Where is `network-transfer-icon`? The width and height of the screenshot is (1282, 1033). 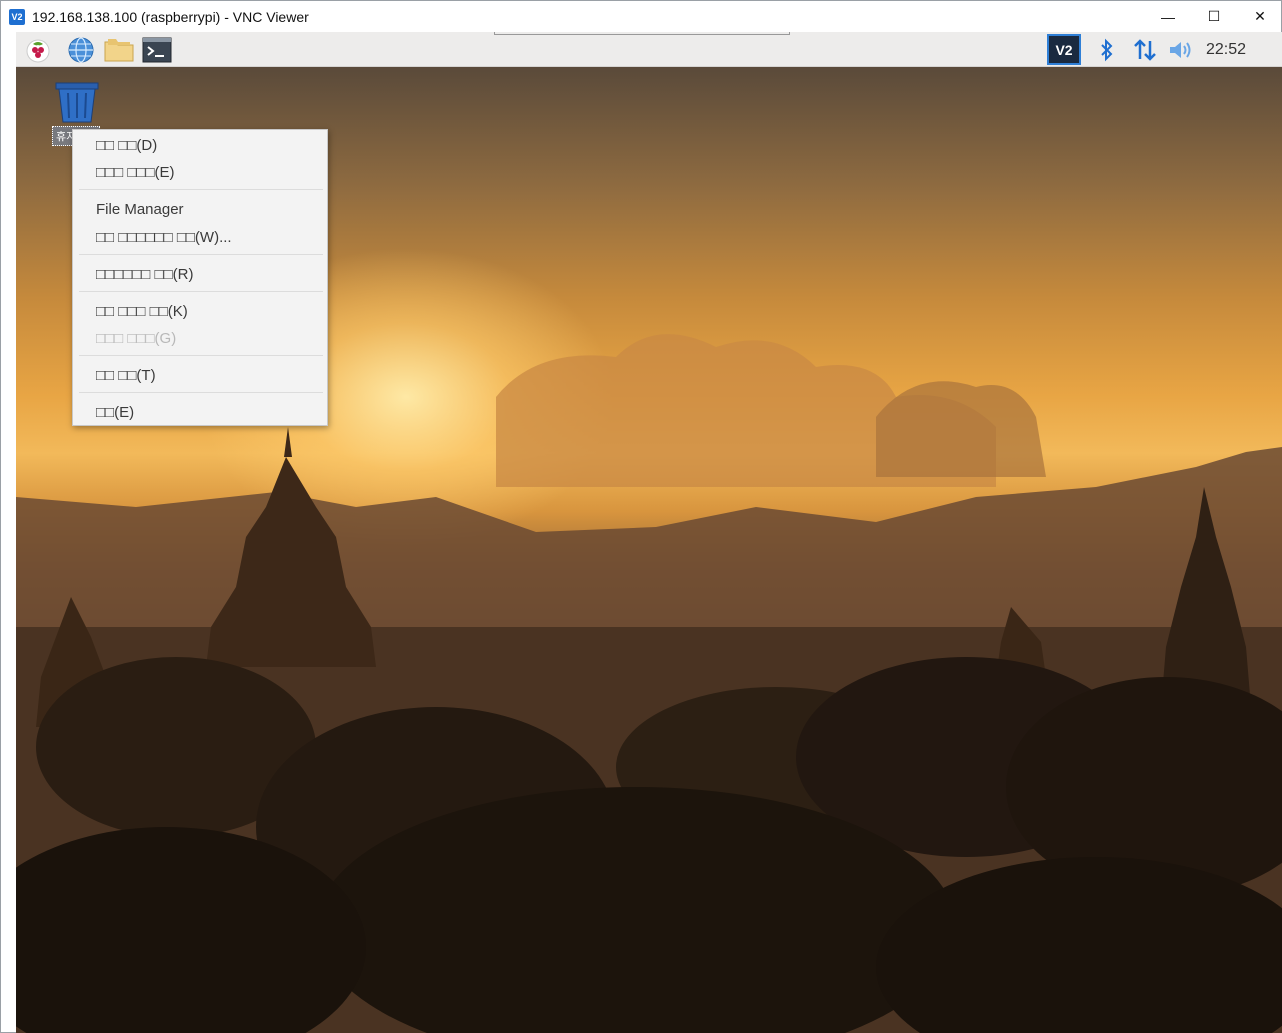
network-transfer-icon is located at coordinates (1145, 50).